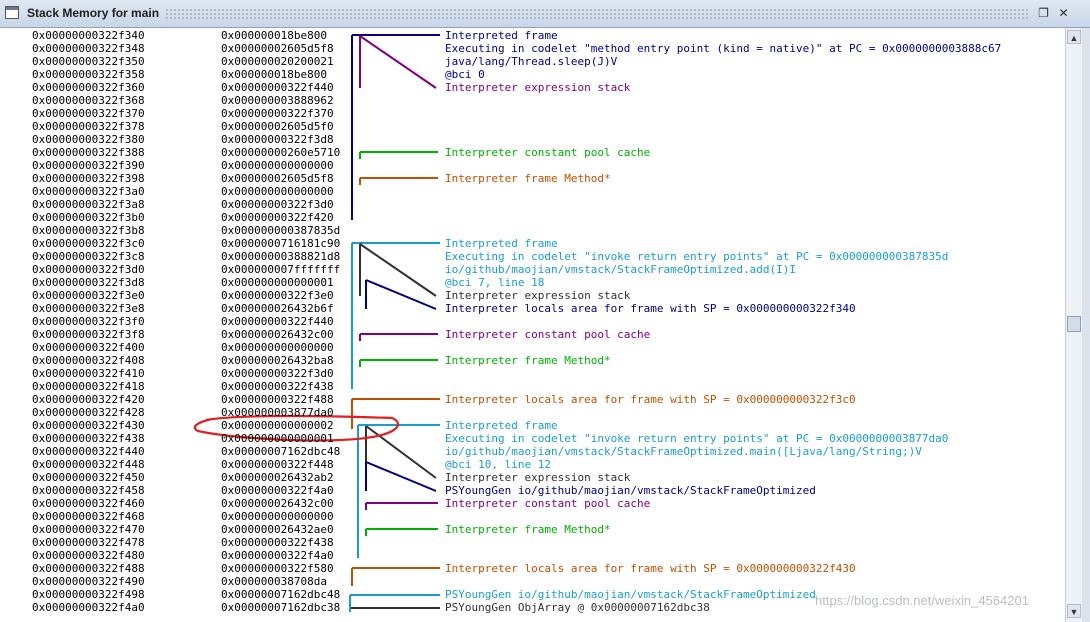 This screenshot has height=622, width=1090. What do you see at coordinates (277, 48) in the screenshot?
I see `row-value: 0x00000002605d5f8` at bounding box center [277, 48].